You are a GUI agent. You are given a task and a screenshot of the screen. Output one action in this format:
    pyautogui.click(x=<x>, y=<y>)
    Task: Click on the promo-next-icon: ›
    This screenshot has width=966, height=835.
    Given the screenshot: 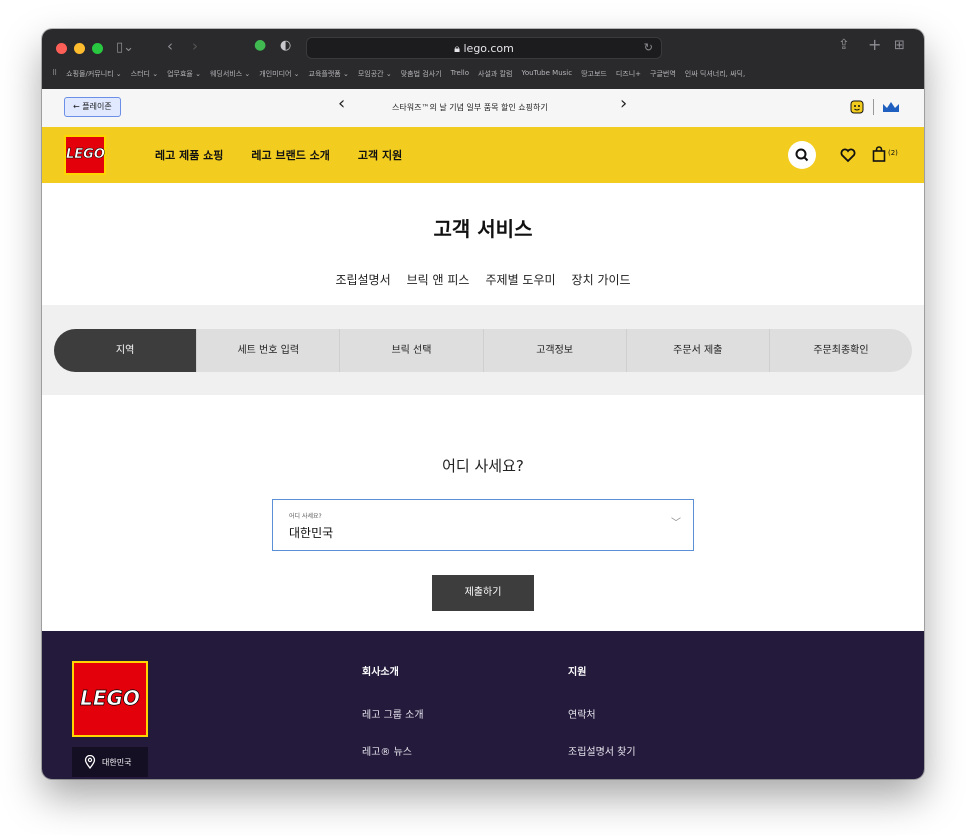 What is the action you would take?
    pyautogui.click(x=623, y=104)
    